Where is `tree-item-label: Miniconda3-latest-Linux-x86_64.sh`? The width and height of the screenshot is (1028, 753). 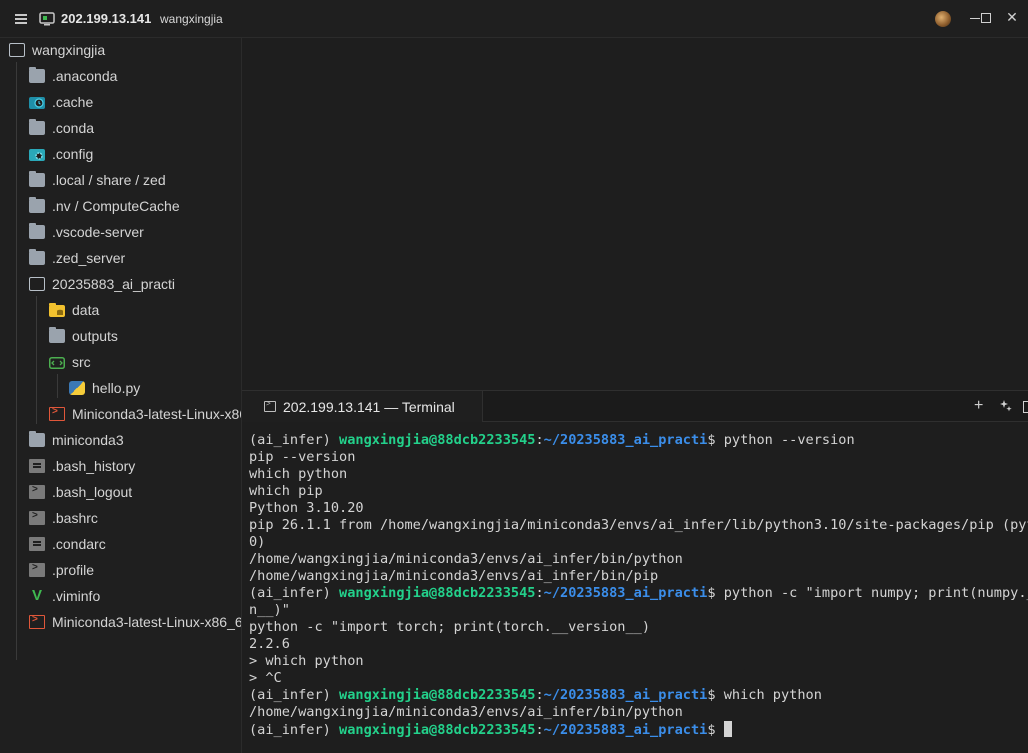
tree-item-label: Miniconda3-latest-Linux-x86_64.sh is located at coordinates (156, 414).